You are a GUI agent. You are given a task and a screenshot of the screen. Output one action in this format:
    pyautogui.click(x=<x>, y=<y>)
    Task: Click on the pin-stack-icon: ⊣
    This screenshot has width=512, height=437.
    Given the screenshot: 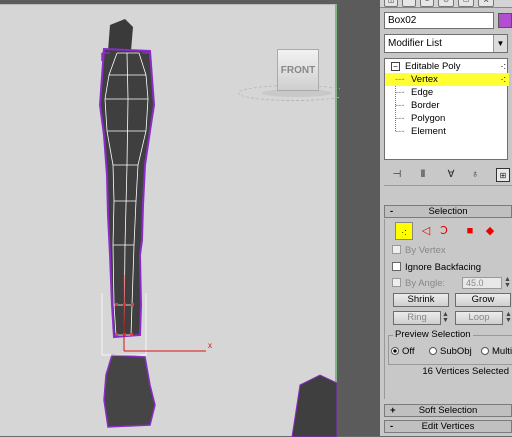 What is the action you would take?
    pyautogui.click(x=397, y=175)
    